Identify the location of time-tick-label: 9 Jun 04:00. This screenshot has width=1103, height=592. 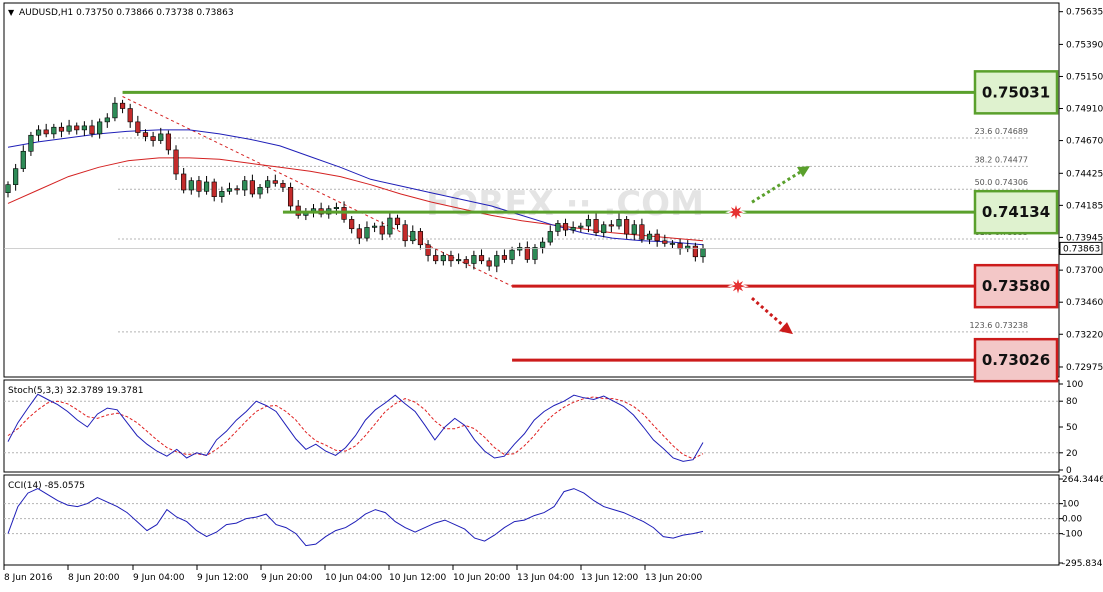
(159, 578).